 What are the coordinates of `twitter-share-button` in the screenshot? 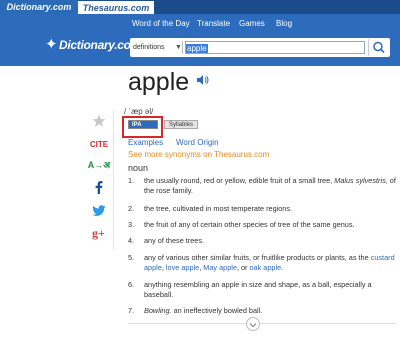 It's located at (99, 213).